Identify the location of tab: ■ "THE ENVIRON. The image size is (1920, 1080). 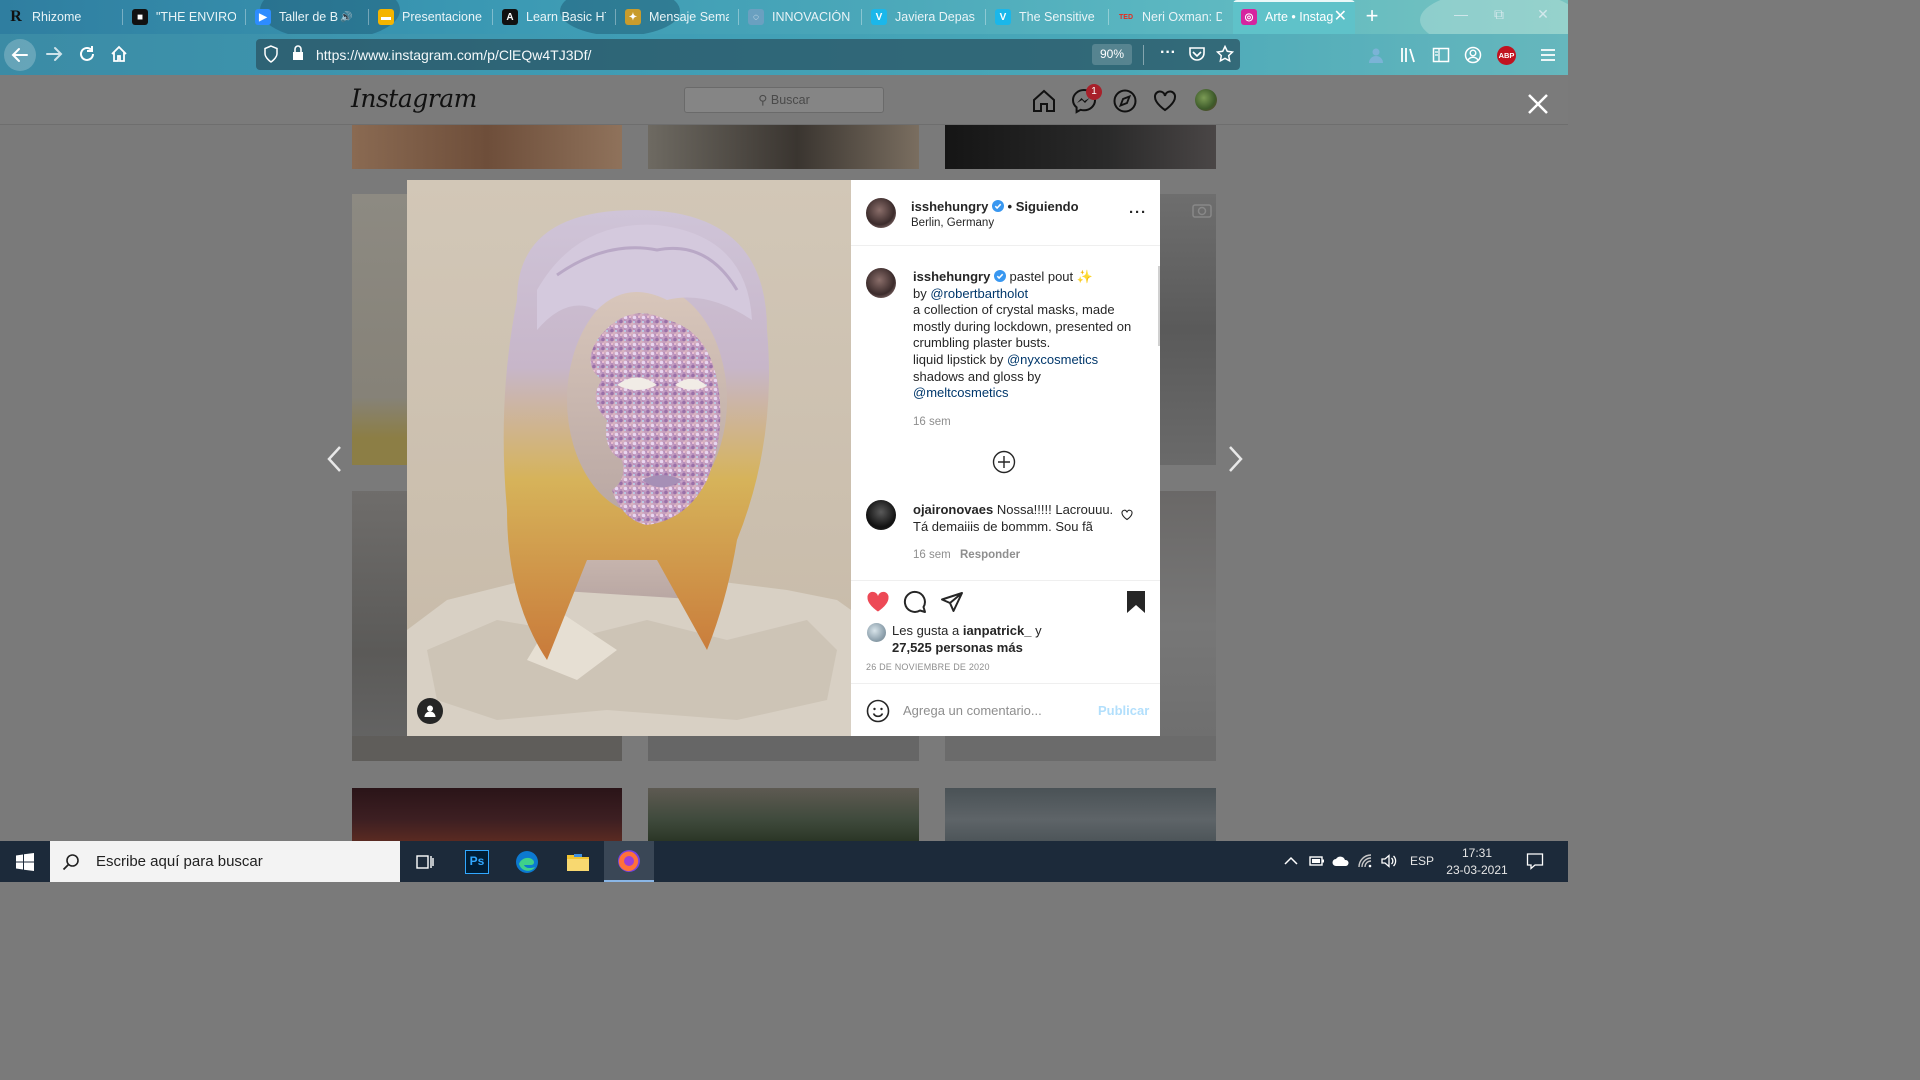
(184, 17).